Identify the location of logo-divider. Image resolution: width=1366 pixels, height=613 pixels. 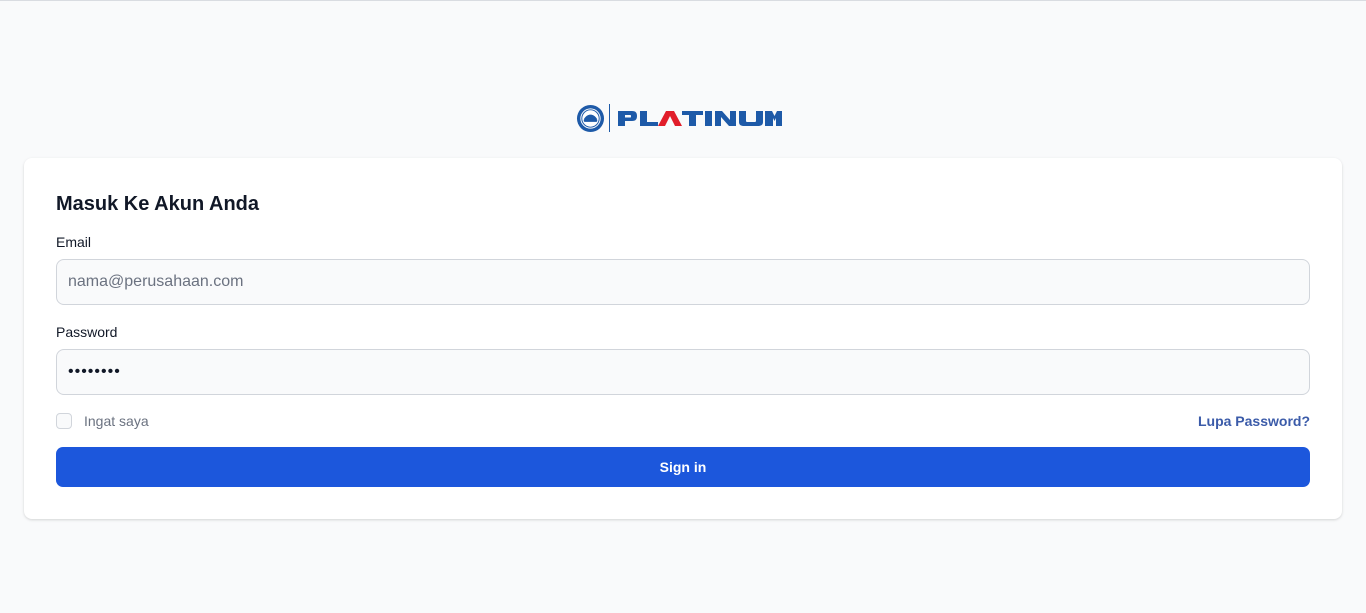
(609, 118).